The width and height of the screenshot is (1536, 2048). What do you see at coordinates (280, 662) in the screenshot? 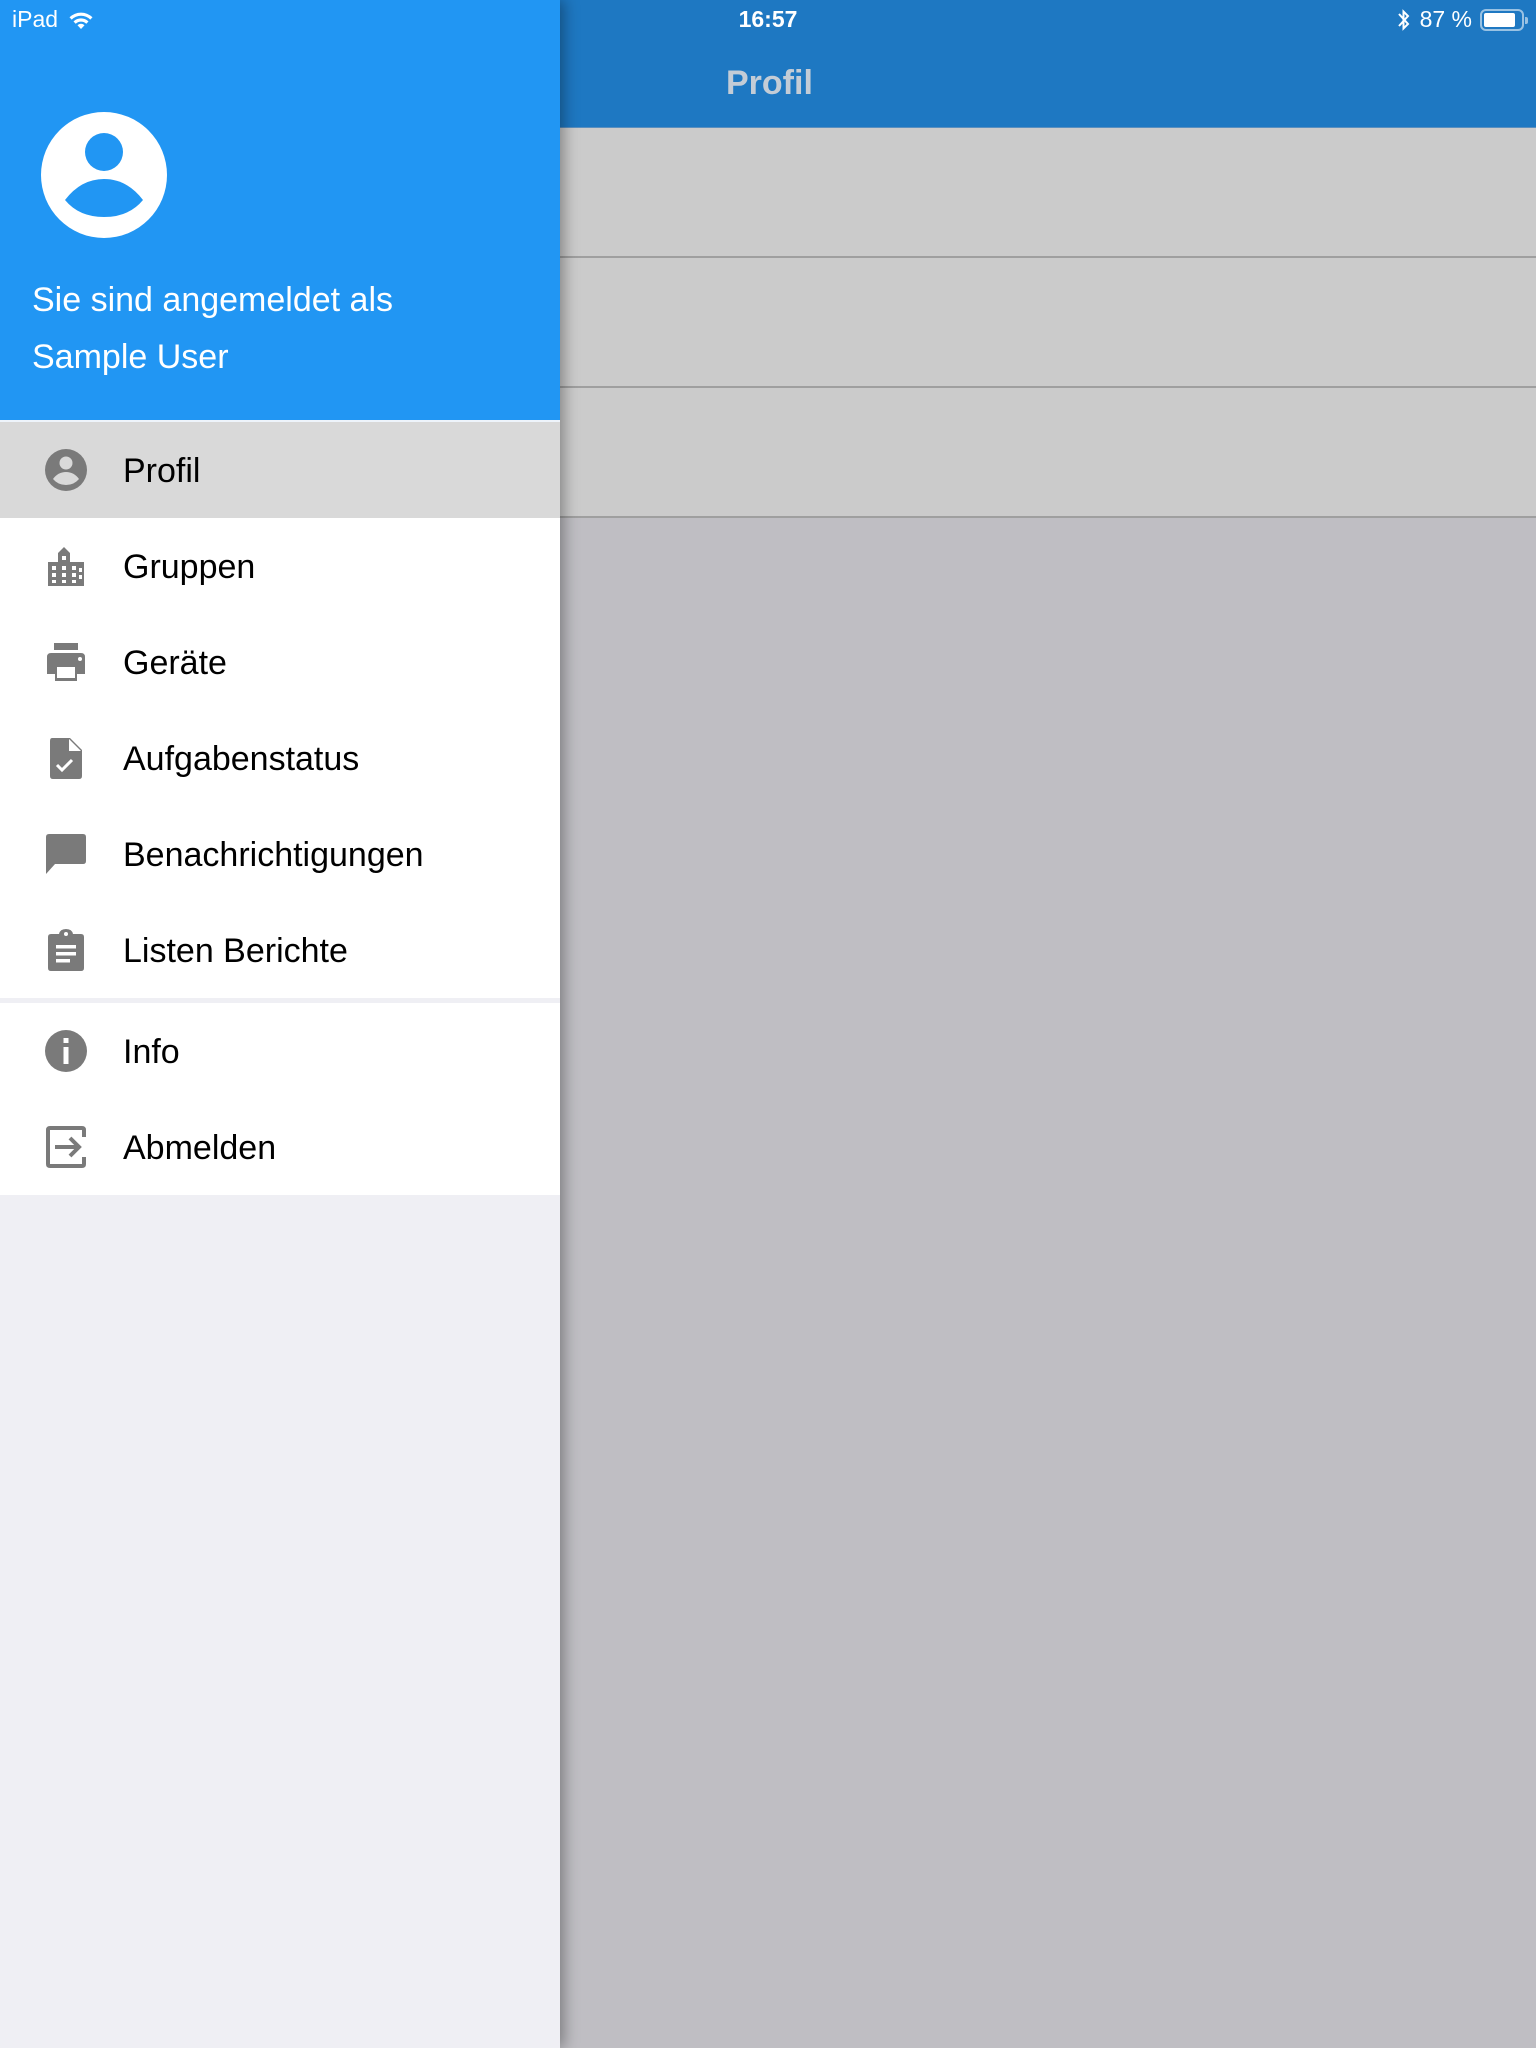
I see `menu-item-geraete: Geräte` at bounding box center [280, 662].